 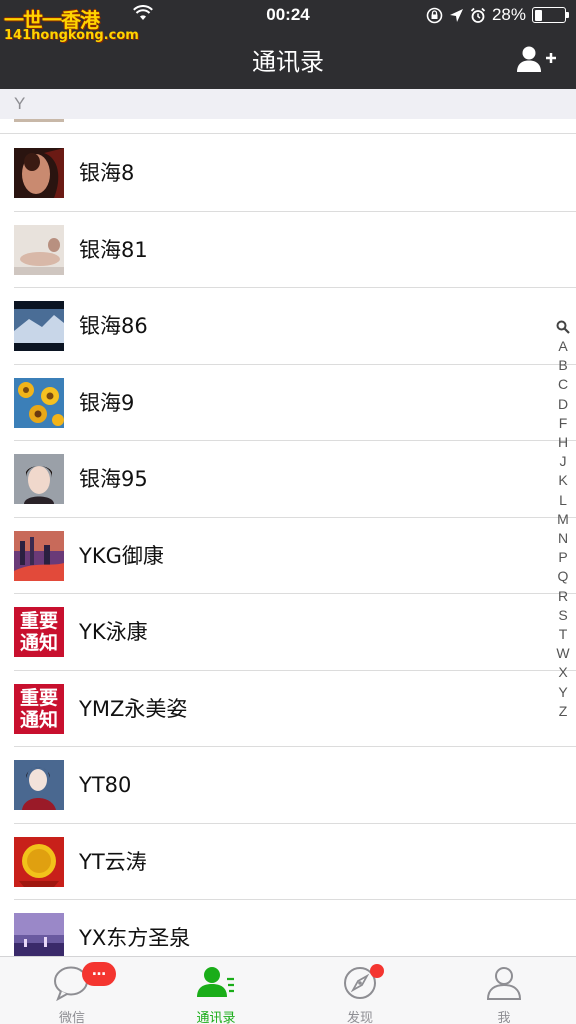 I want to click on index-letter: C, so click(x=563, y=384).